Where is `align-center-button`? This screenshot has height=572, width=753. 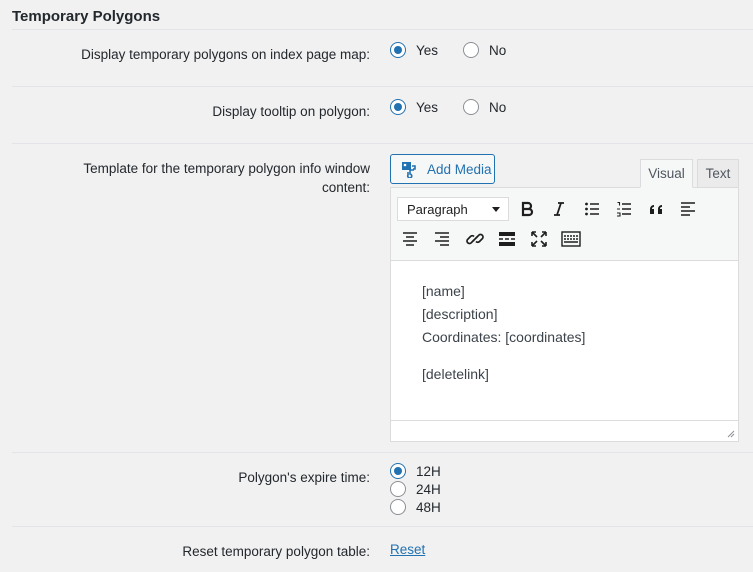
align-center-button is located at coordinates (410, 239).